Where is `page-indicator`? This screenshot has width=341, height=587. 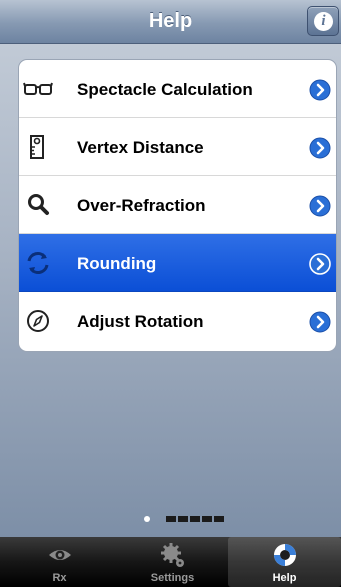
page-indicator is located at coordinates (170, 519).